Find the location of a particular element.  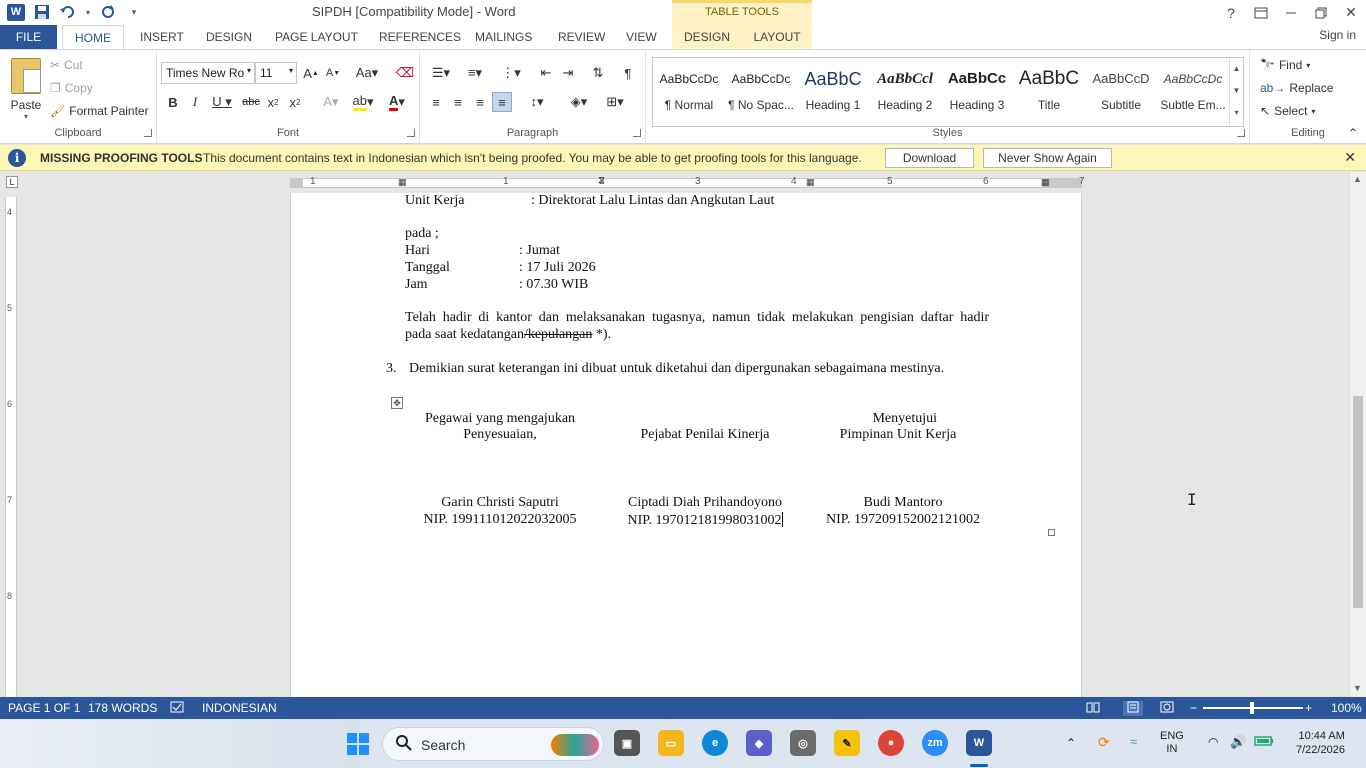

tab-table-design: DESIGN is located at coordinates (707, 37).